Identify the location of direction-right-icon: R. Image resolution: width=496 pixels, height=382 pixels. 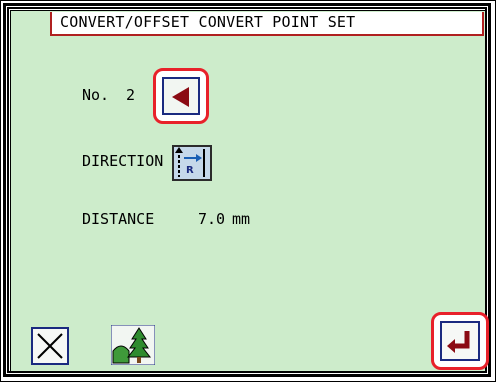
(190, 162).